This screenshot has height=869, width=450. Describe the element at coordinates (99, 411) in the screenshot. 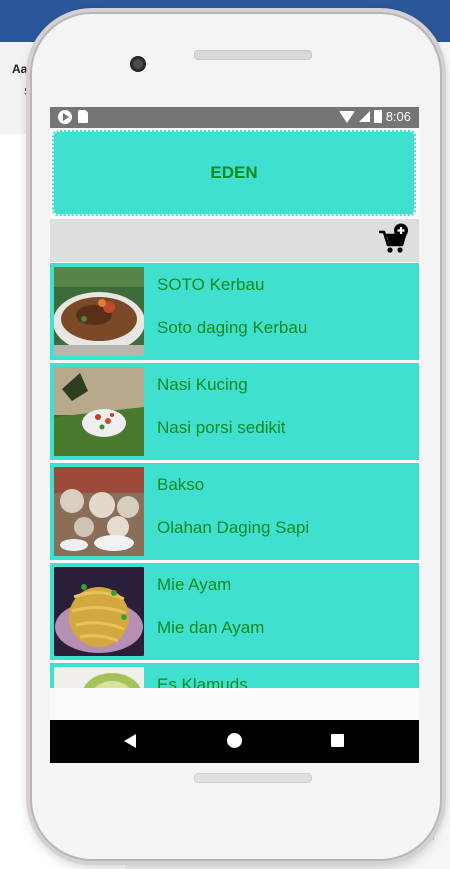

I see `nasi-kucing-image` at that location.